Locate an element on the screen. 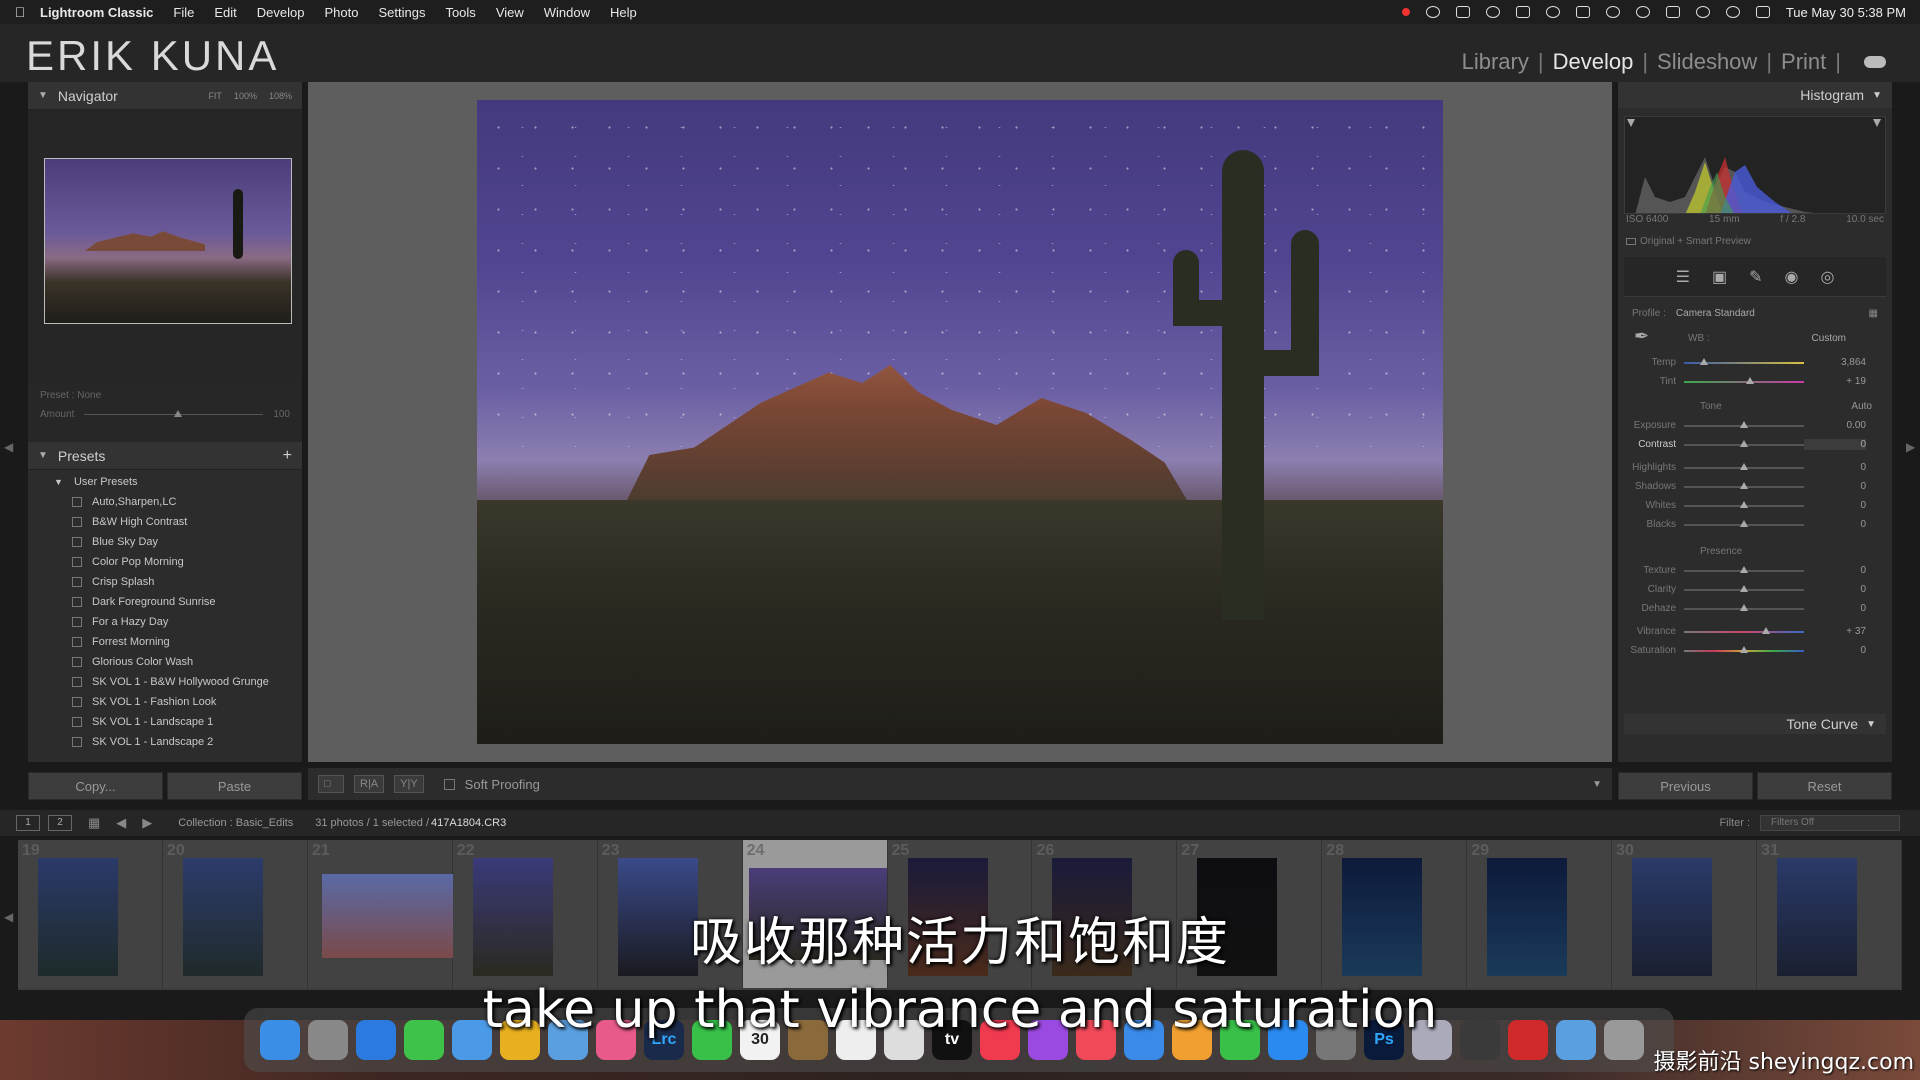 The image size is (1920, 1080). grid-view-icon: ▦ is located at coordinates (94, 823).